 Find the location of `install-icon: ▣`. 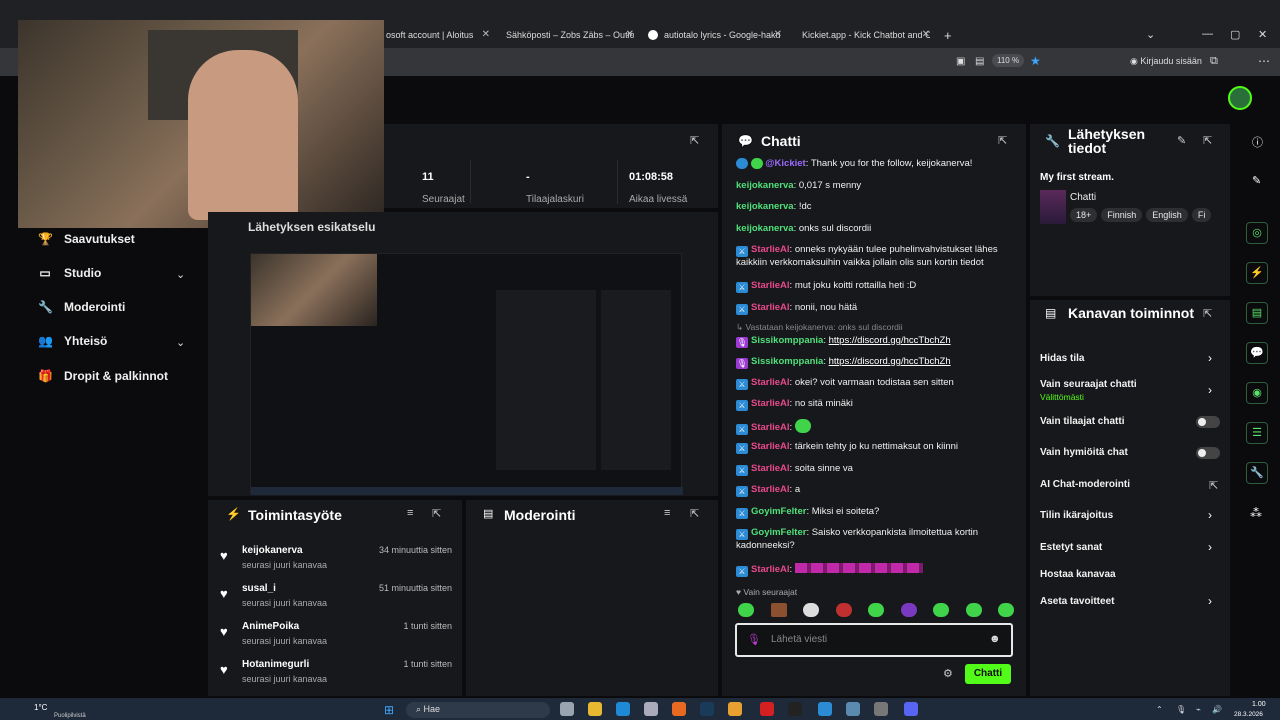

install-icon: ▣ is located at coordinates (960, 61).